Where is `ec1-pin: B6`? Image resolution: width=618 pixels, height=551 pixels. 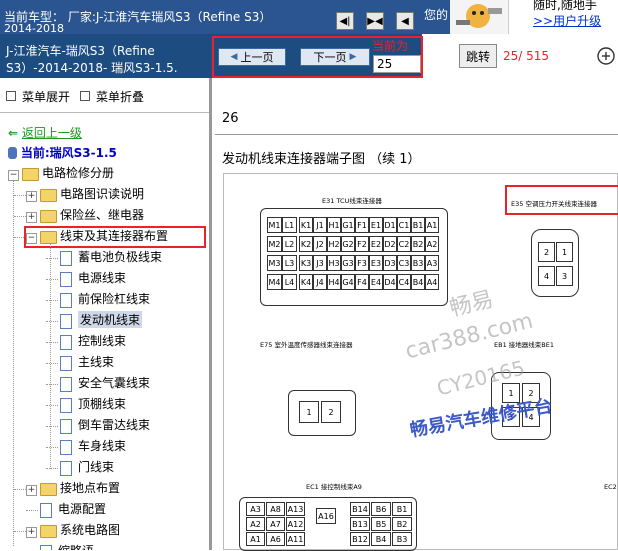 ec1-pin: B6 is located at coordinates (381, 509).